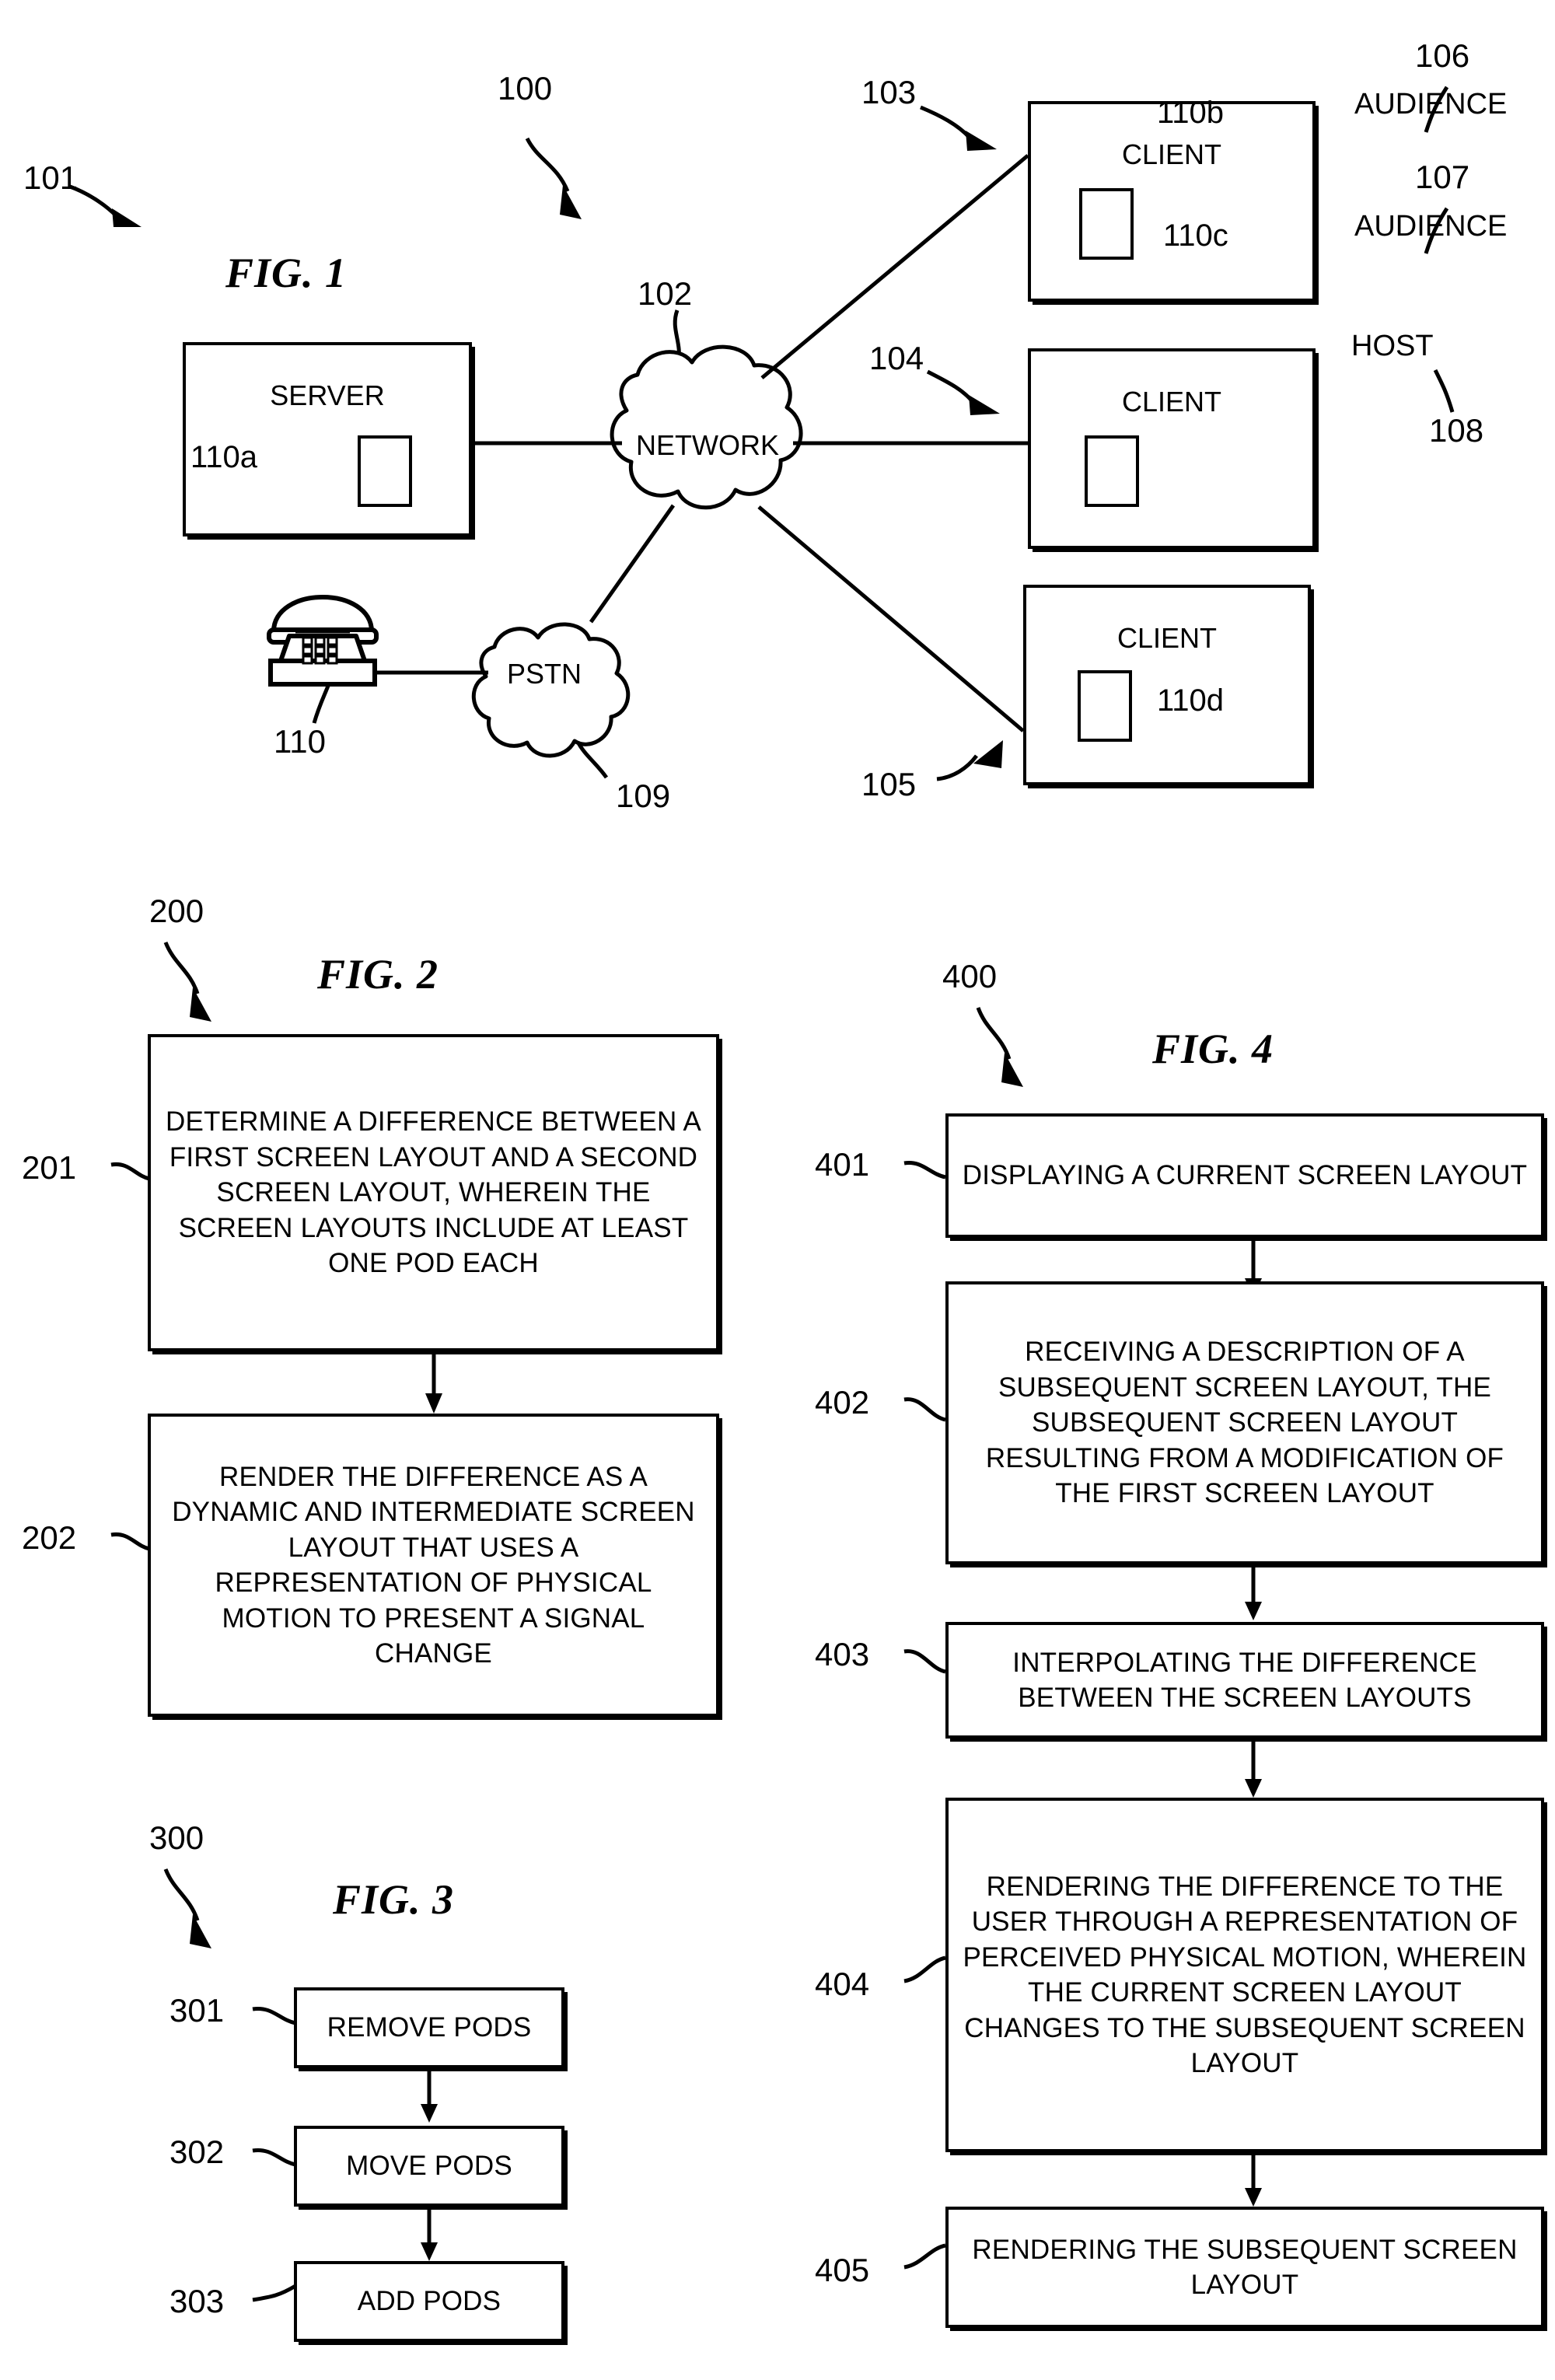 The height and width of the screenshot is (2380, 1555). Describe the element at coordinates (300, 742) in the screenshot. I see `ref-110: 110` at that location.